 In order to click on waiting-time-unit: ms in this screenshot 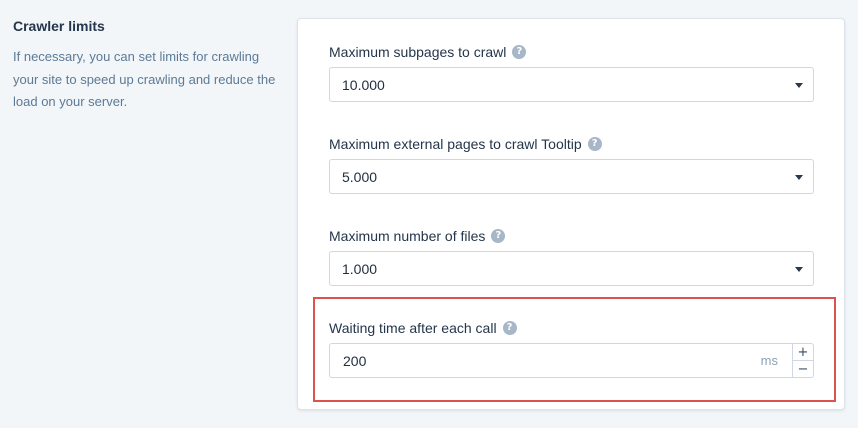, I will do `click(769, 360)`.